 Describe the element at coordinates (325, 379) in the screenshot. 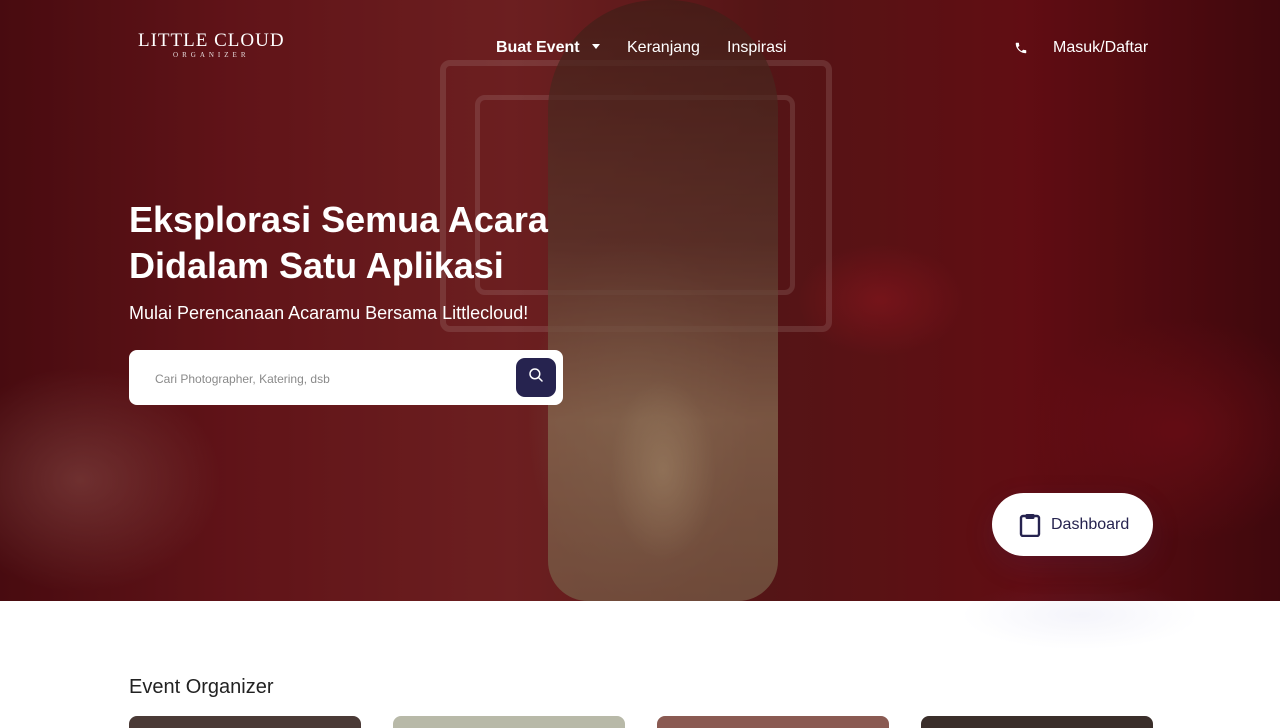

I see `search-input` at that location.